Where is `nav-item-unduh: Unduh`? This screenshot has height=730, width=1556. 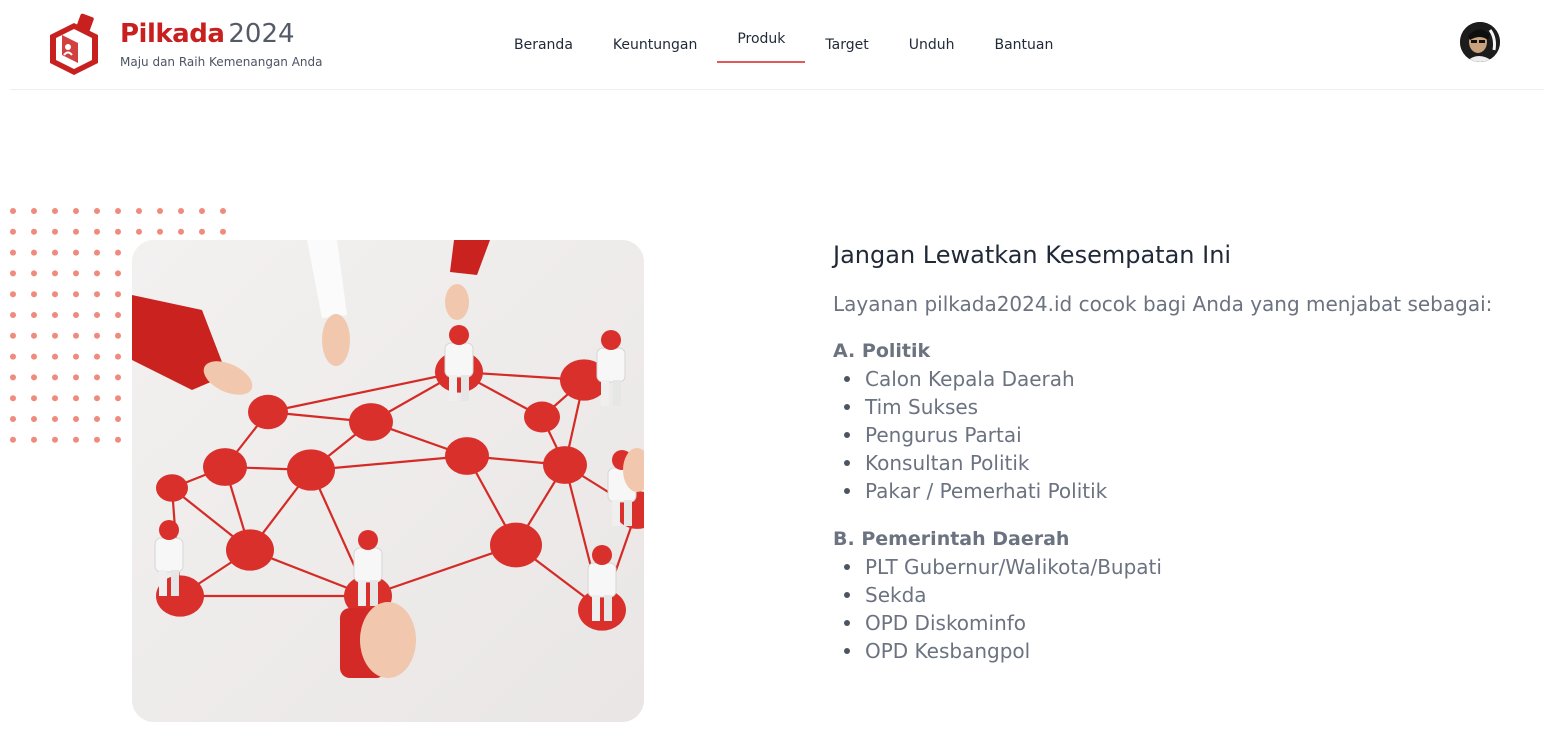 nav-item-unduh: Unduh is located at coordinates (932, 45).